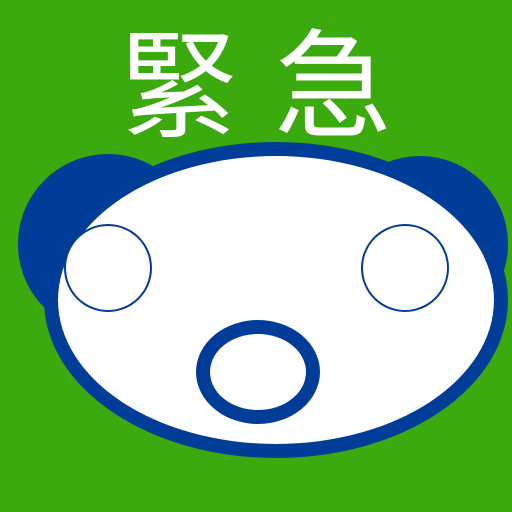 The height and width of the screenshot is (512, 512). What do you see at coordinates (108, 268) in the screenshot?
I see `left-eye` at bounding box center [108, 268].